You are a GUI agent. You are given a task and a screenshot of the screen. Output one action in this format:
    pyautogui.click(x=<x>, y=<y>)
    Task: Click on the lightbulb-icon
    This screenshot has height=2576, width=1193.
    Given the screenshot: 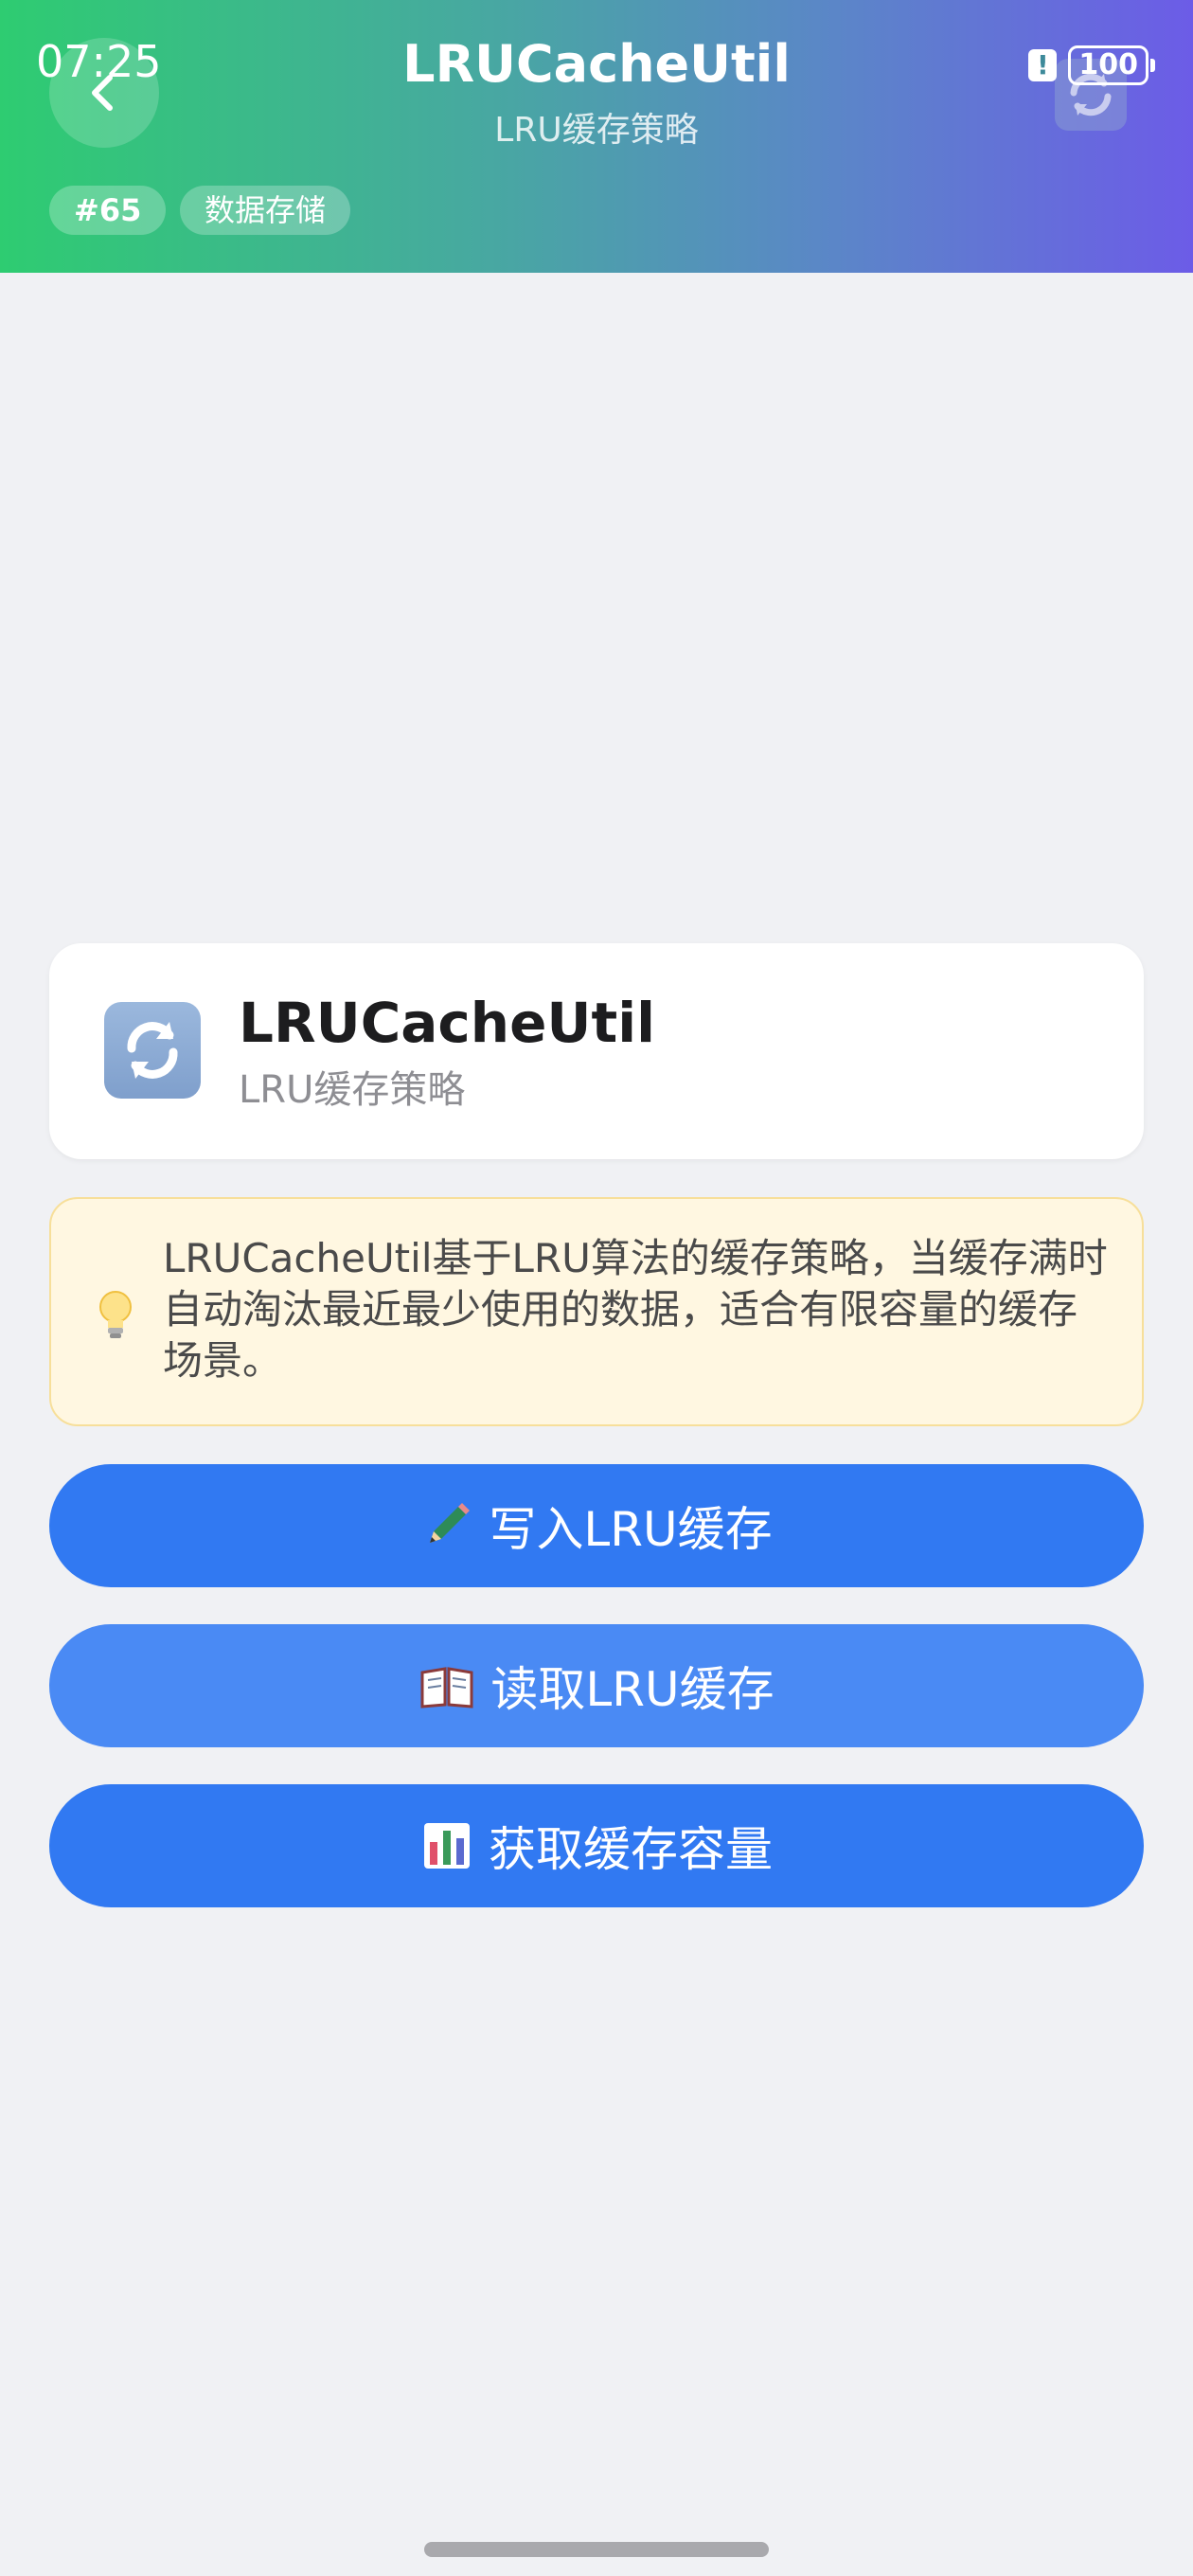 What is the action you would take?
    pyautogui.click(x=115, y=1316)
    